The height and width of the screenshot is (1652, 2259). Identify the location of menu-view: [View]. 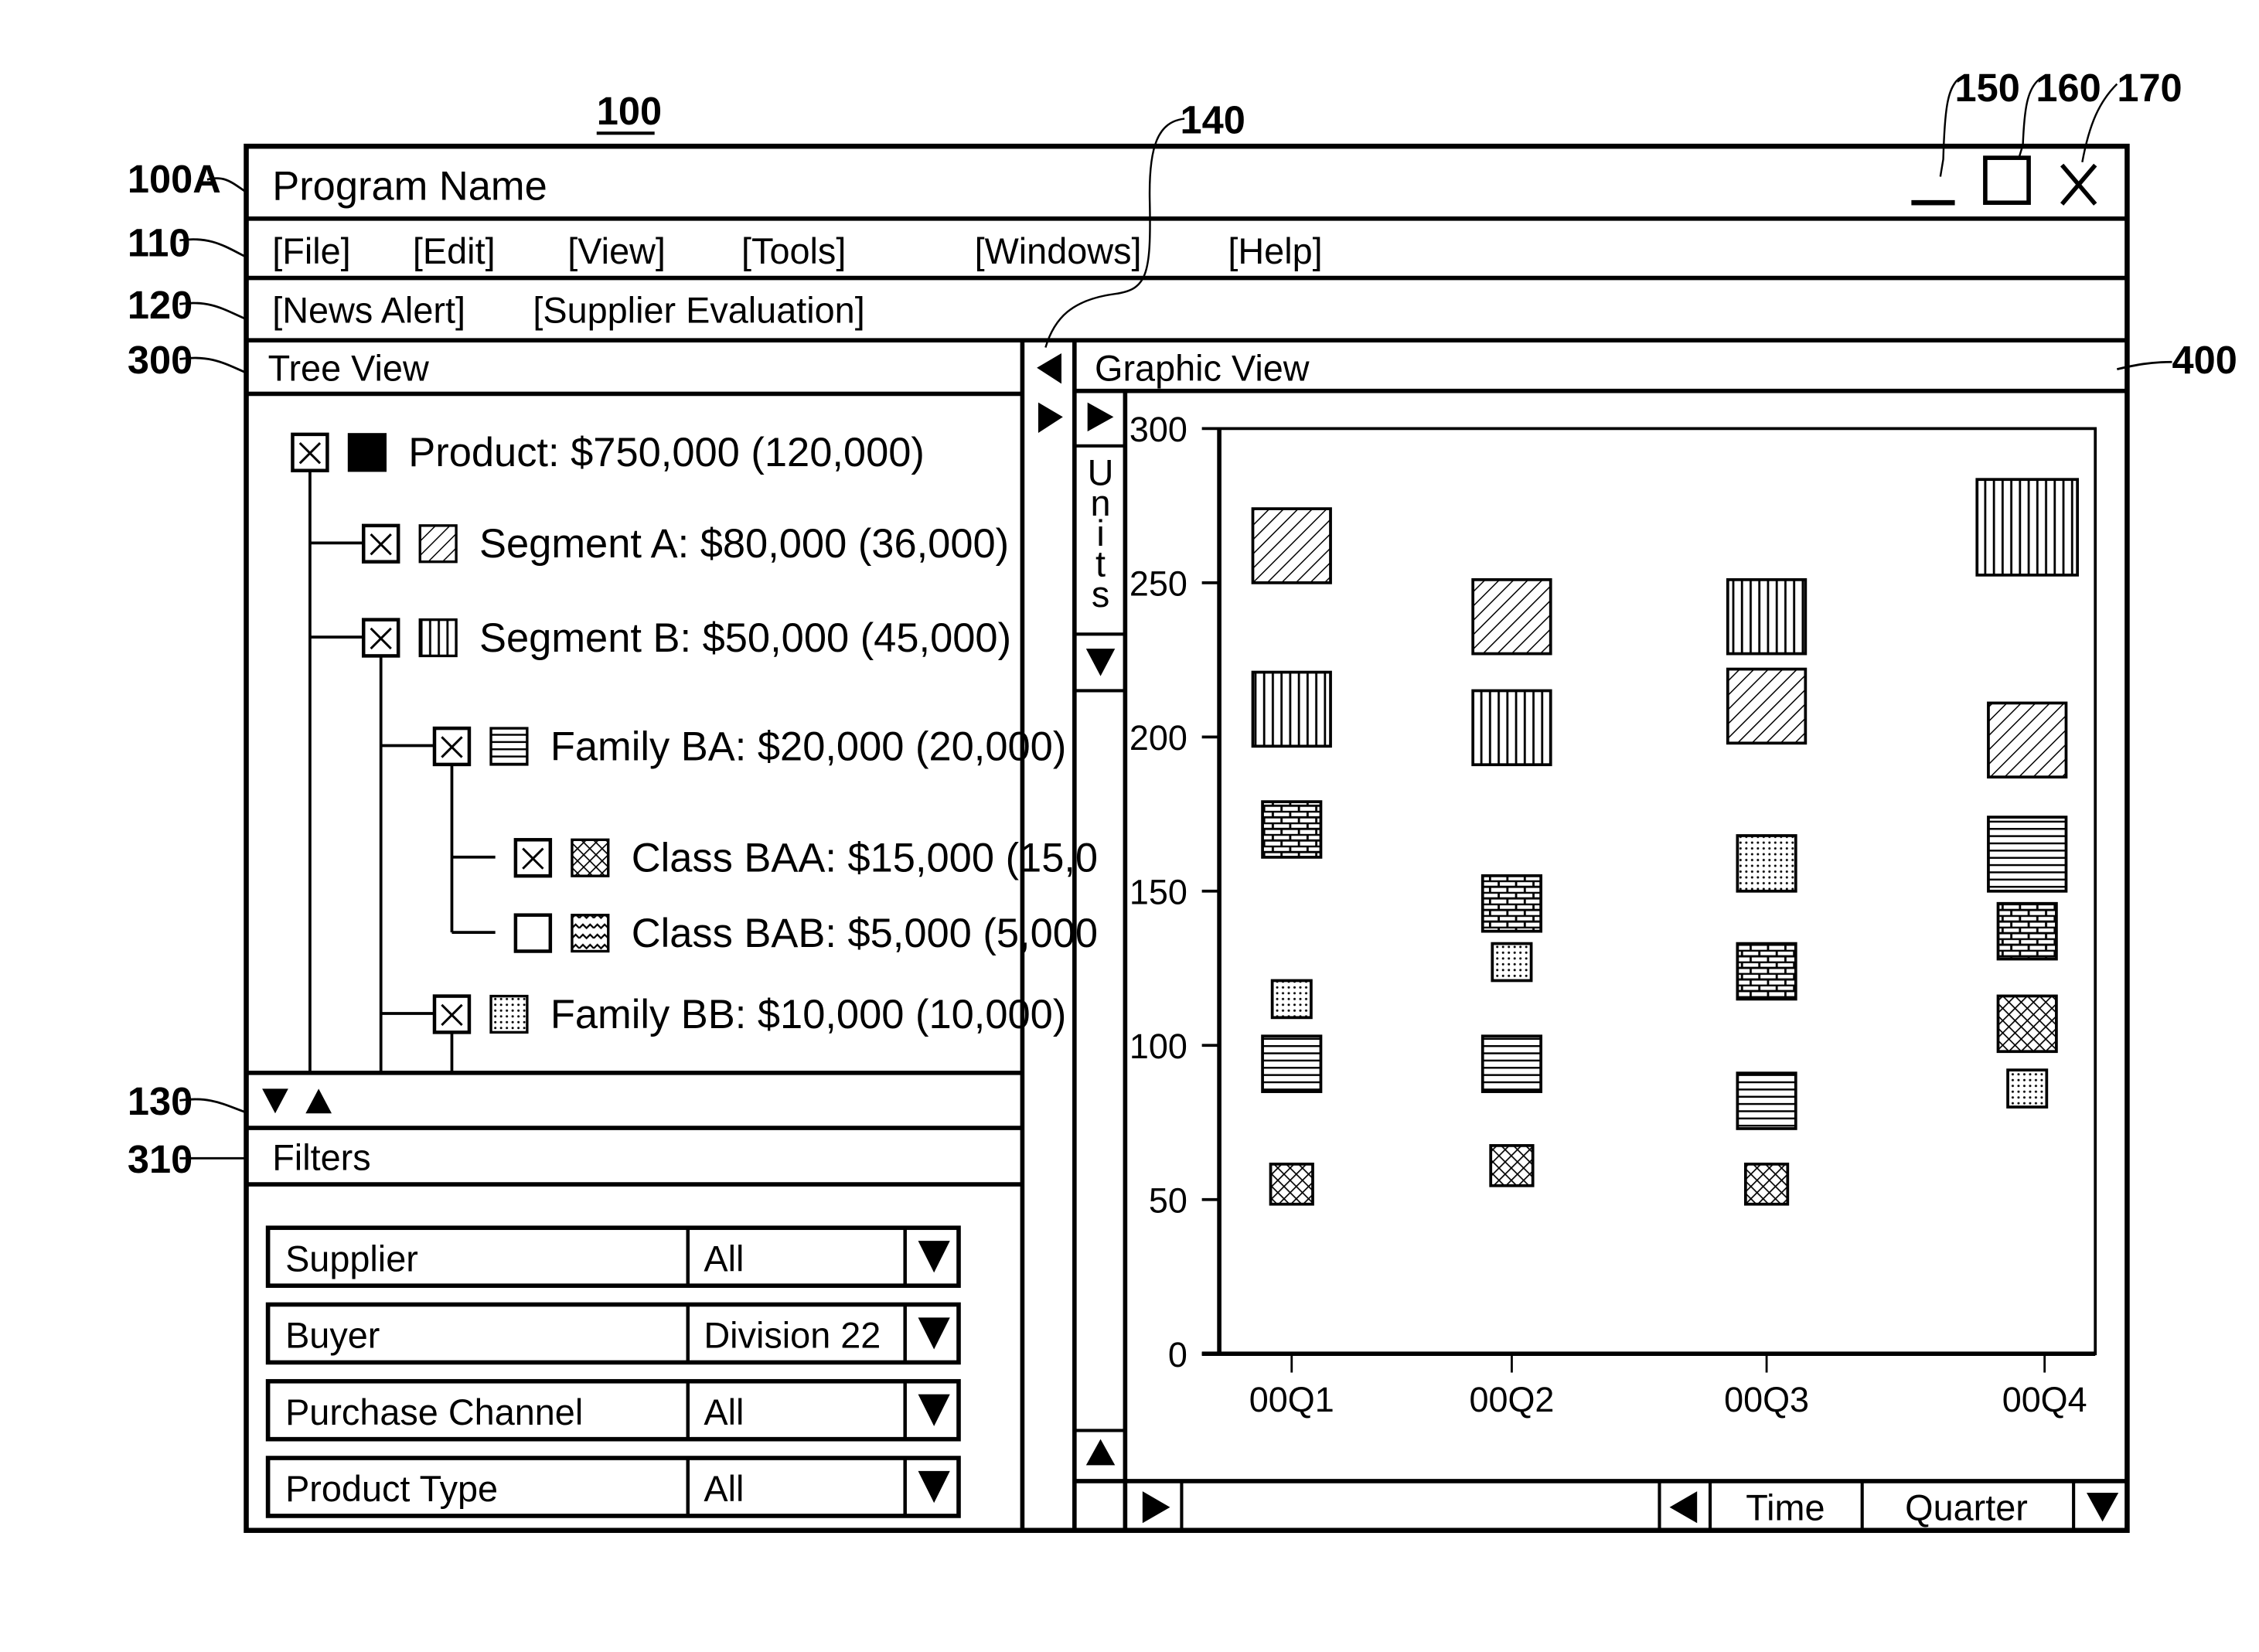
(616, 251).